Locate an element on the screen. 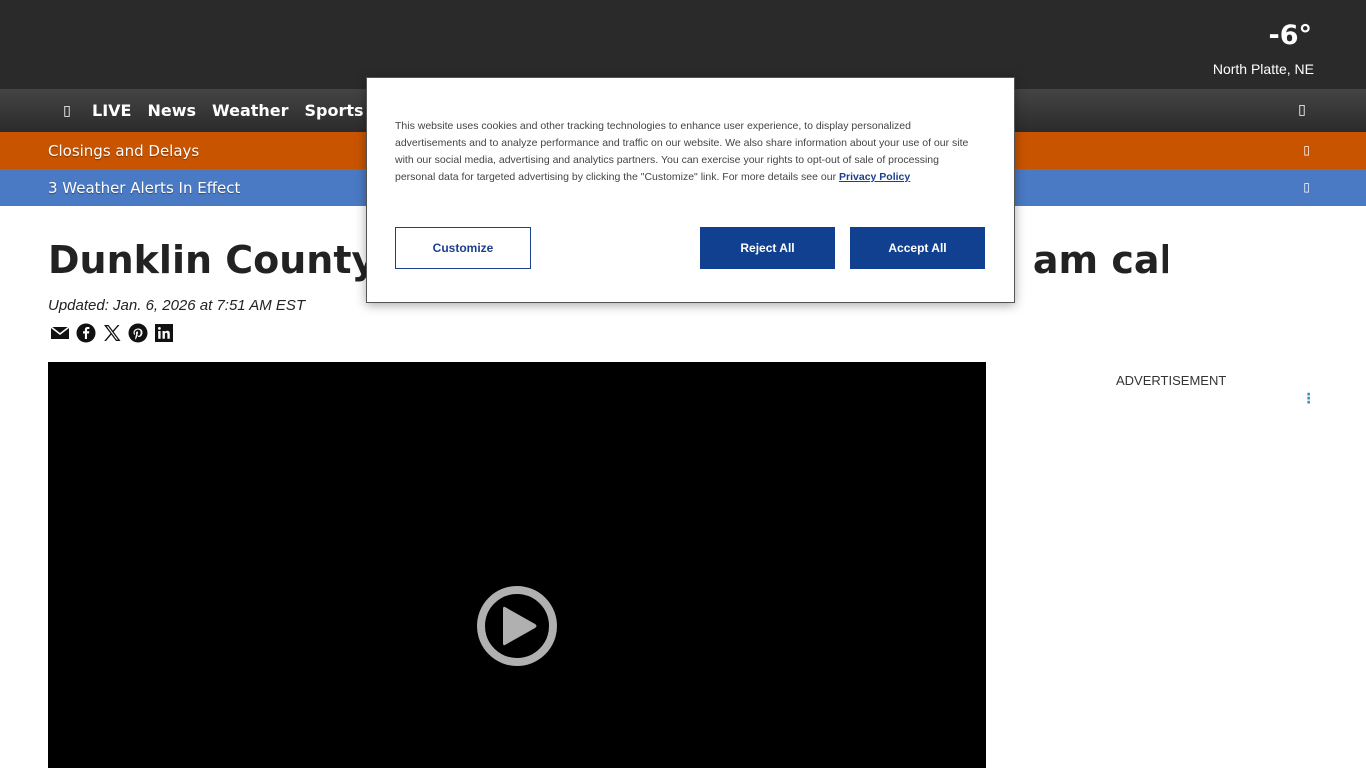  share-bar is located at coordinates (112, 333).